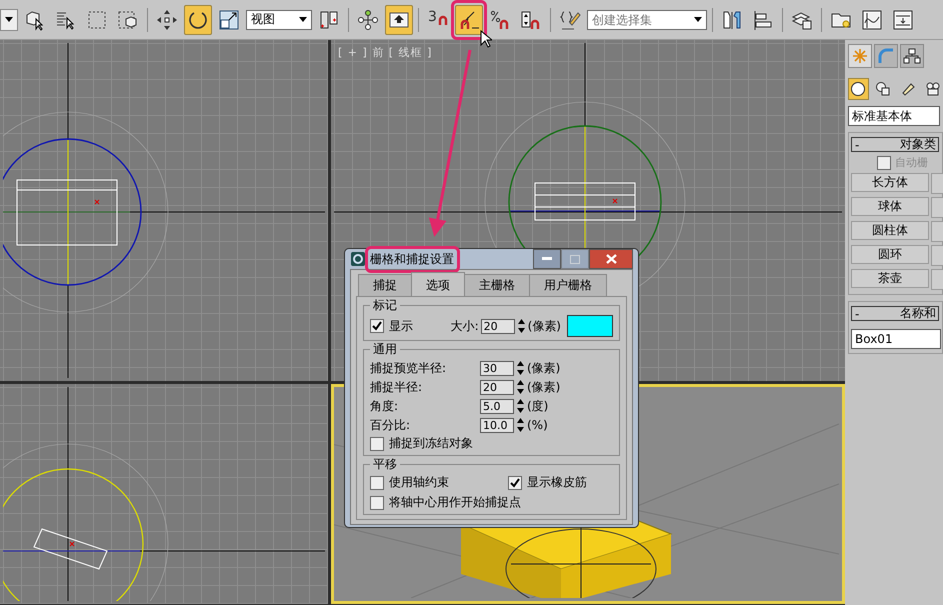  I want to click on group-title: 平移, so click(385, 464).